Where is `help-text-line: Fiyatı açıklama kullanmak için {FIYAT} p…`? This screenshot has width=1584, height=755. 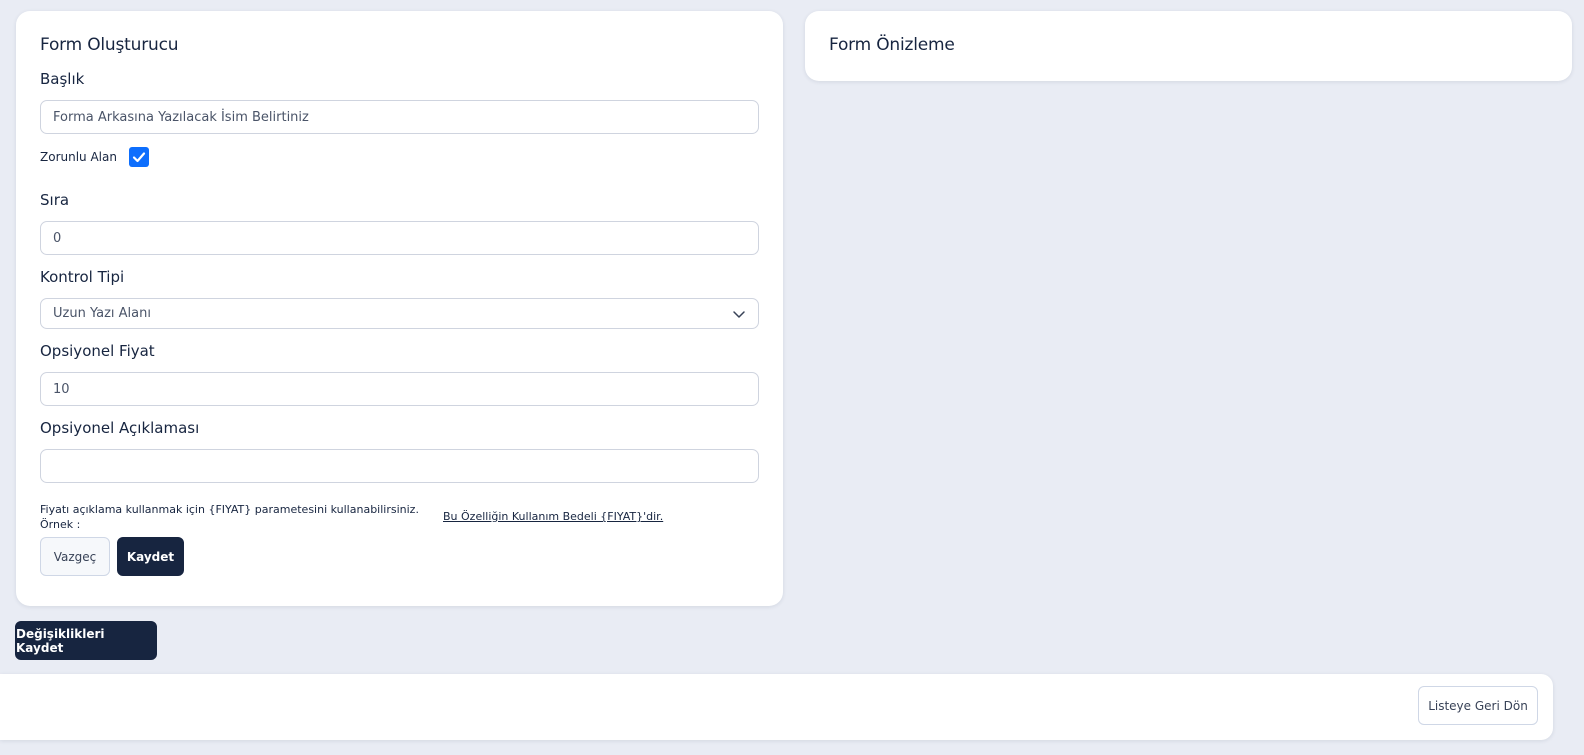
help-text-line: Fiyatı açıklama kullanmak için {FIYAT} p… is located at coordinates (229, 509).